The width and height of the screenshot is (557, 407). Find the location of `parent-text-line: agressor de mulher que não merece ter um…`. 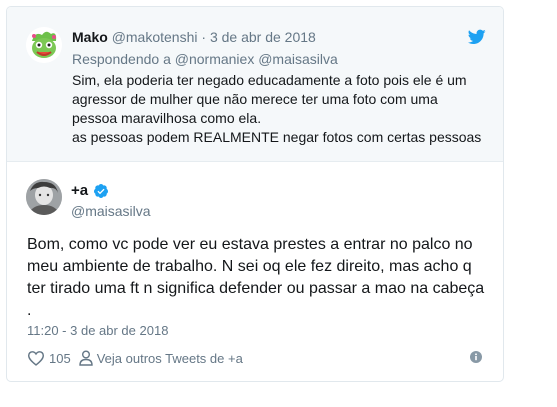

parent-text-line: agressor de mulher que não merece ter um… is located at coordinates (255, 99).